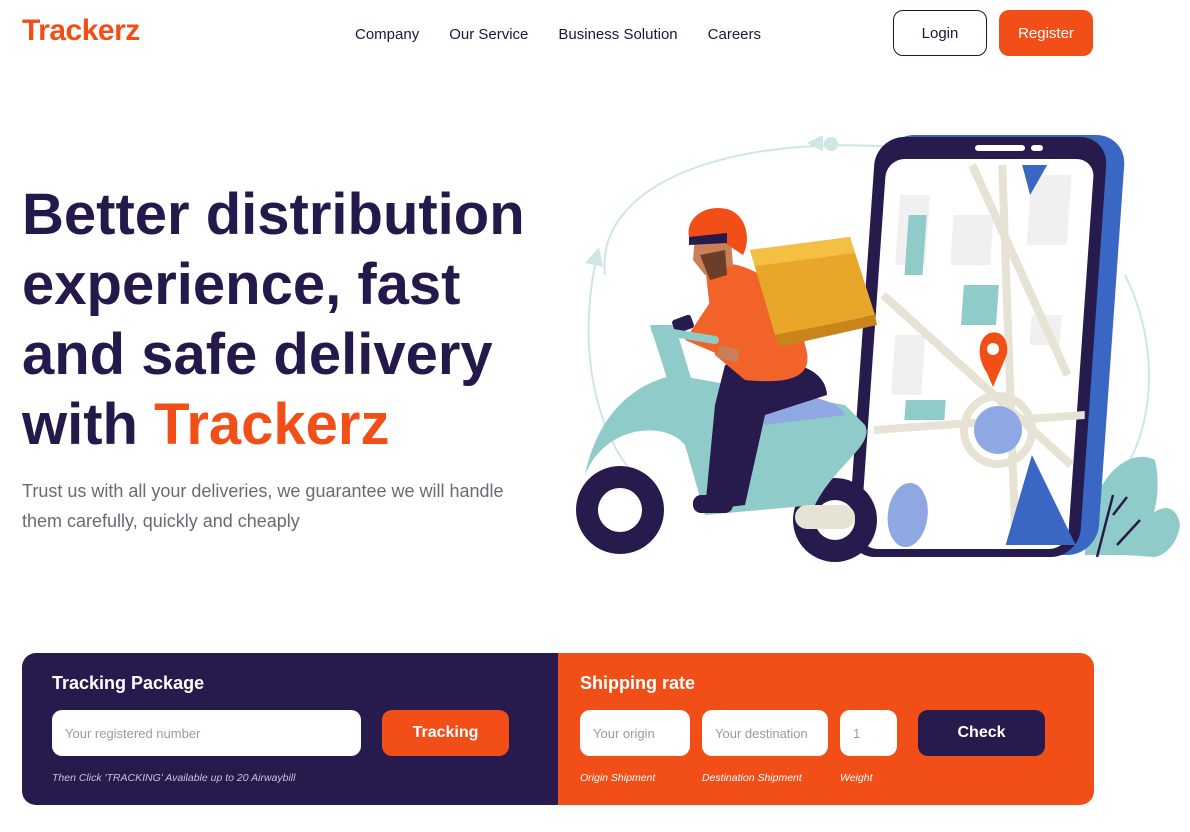 This screenshot has height=832, width=1190. I want to click on shipping-title: Shipping rate, so click(638, 683).